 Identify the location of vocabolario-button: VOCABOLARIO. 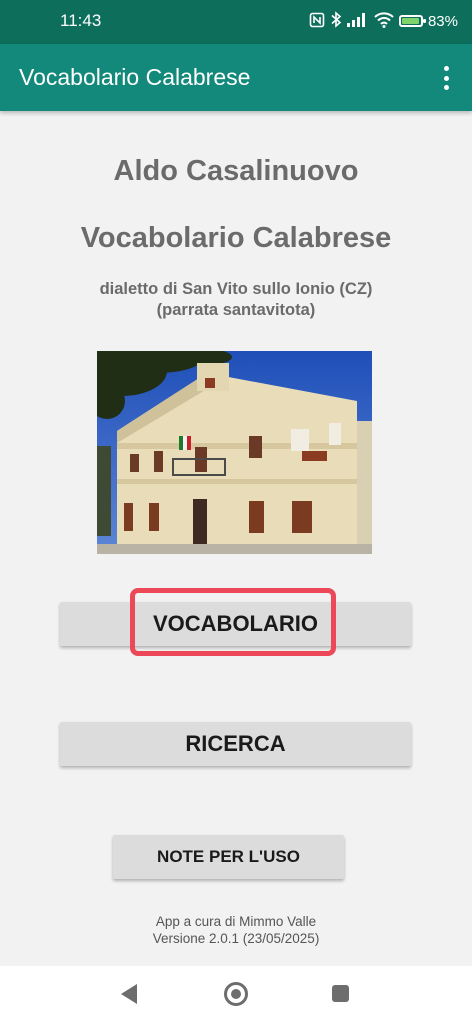
(235, 624).